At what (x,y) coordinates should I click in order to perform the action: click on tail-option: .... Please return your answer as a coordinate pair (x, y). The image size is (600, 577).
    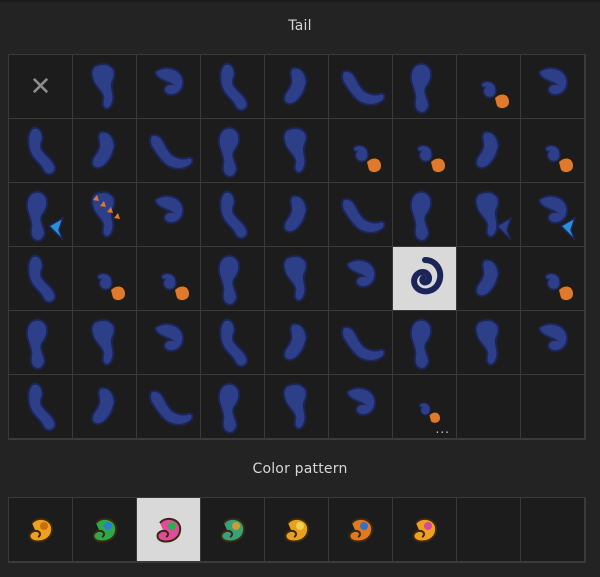
    Looking at the image, I should click on (425, 407).